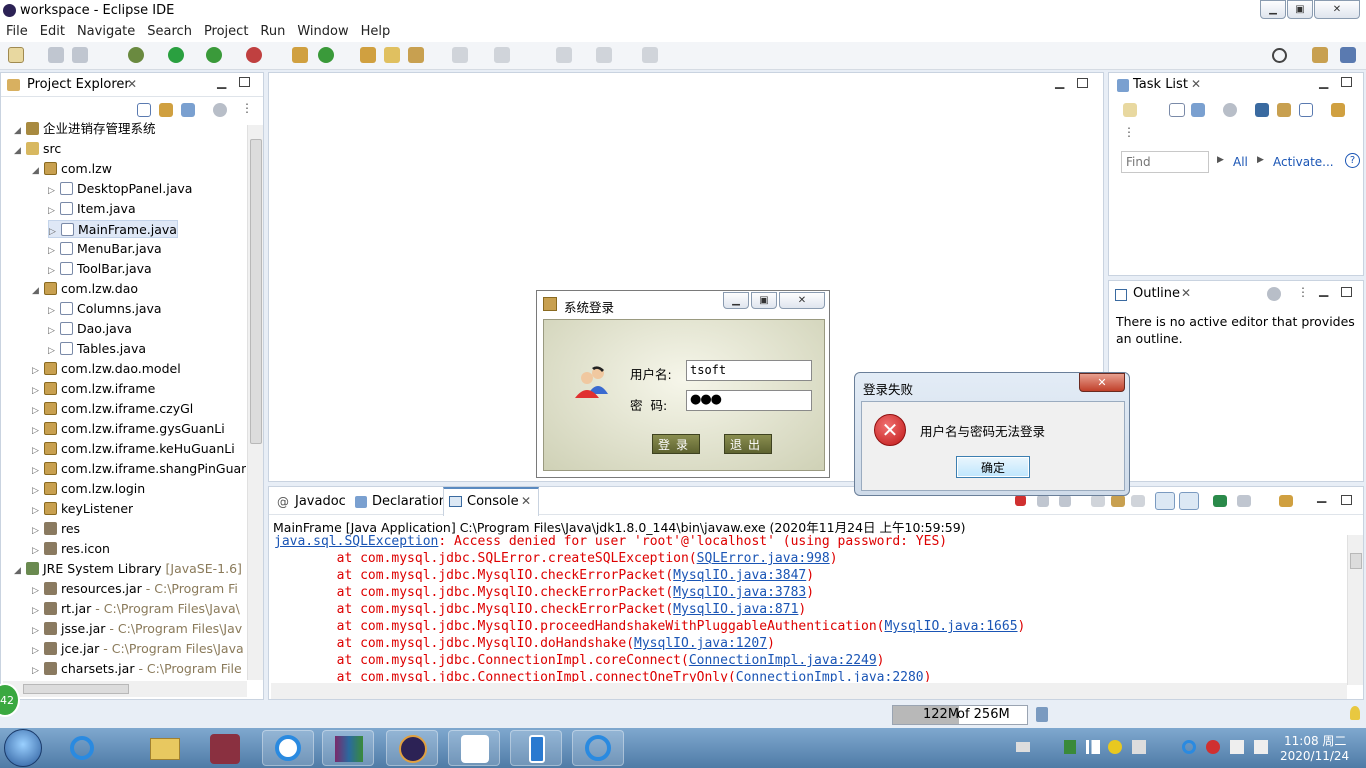 This screenshot has height=768, width=1366. What do you see at coordinates (106, 32) in the screenshot?
I see `menu-navigate: Navigate` at bounding box center [106, 32].